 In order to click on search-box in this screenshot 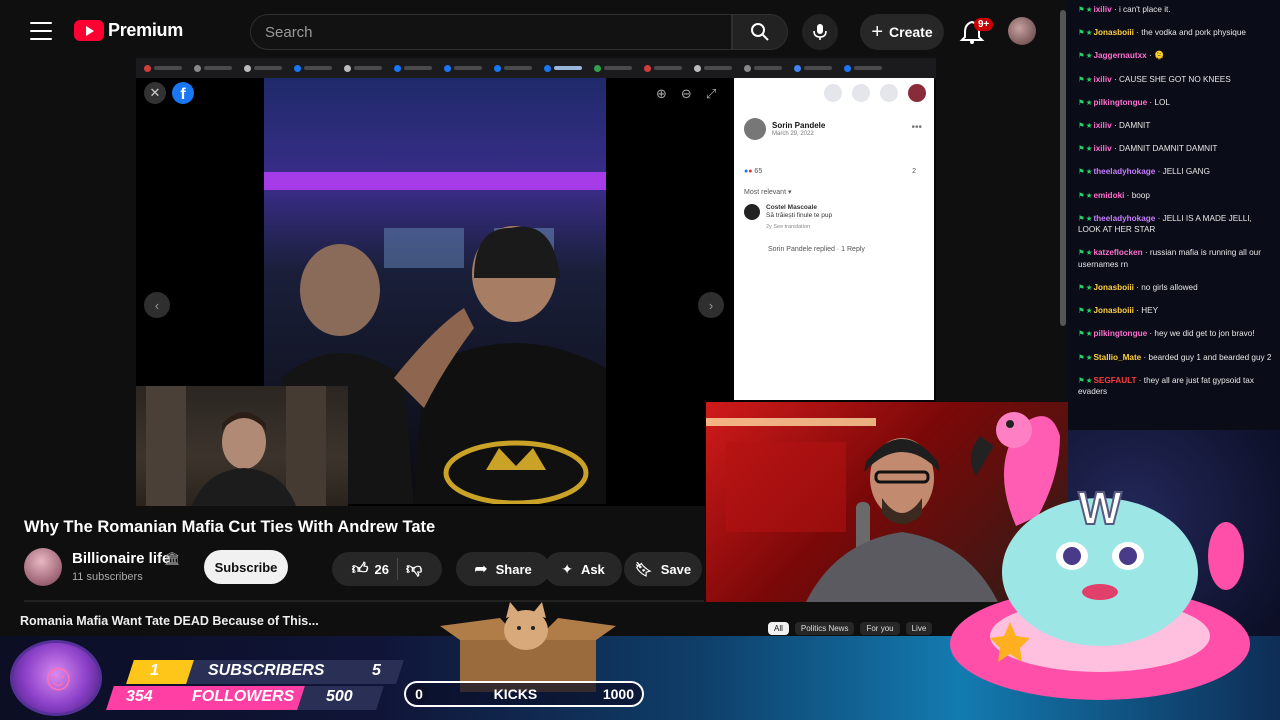, I will do `click(491, 32)`.